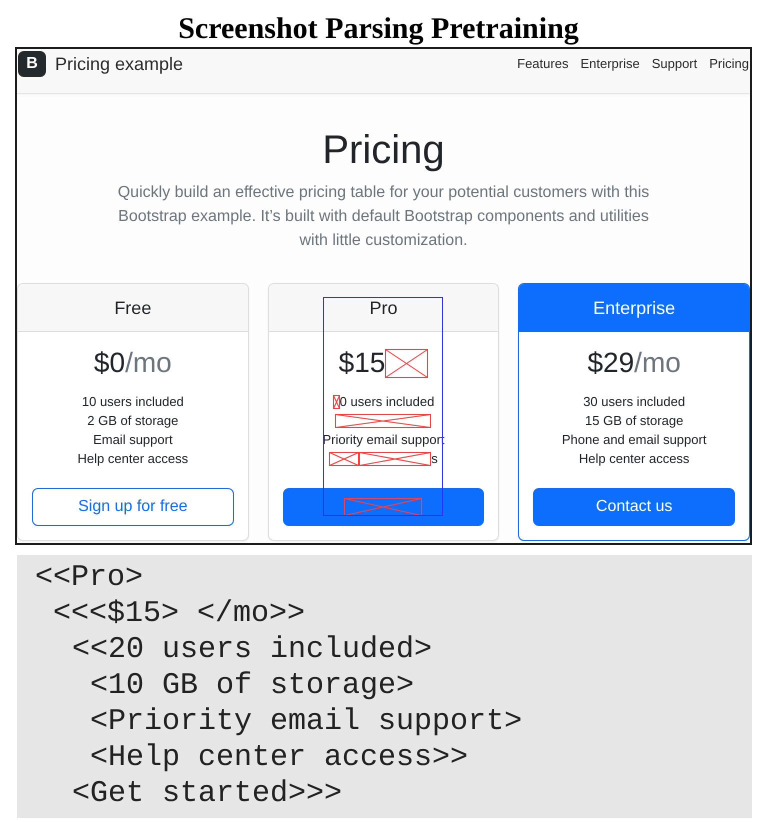 This screenshot has height=822, width=757. I want to click on nav-link: Pricing, so click(729, 64).